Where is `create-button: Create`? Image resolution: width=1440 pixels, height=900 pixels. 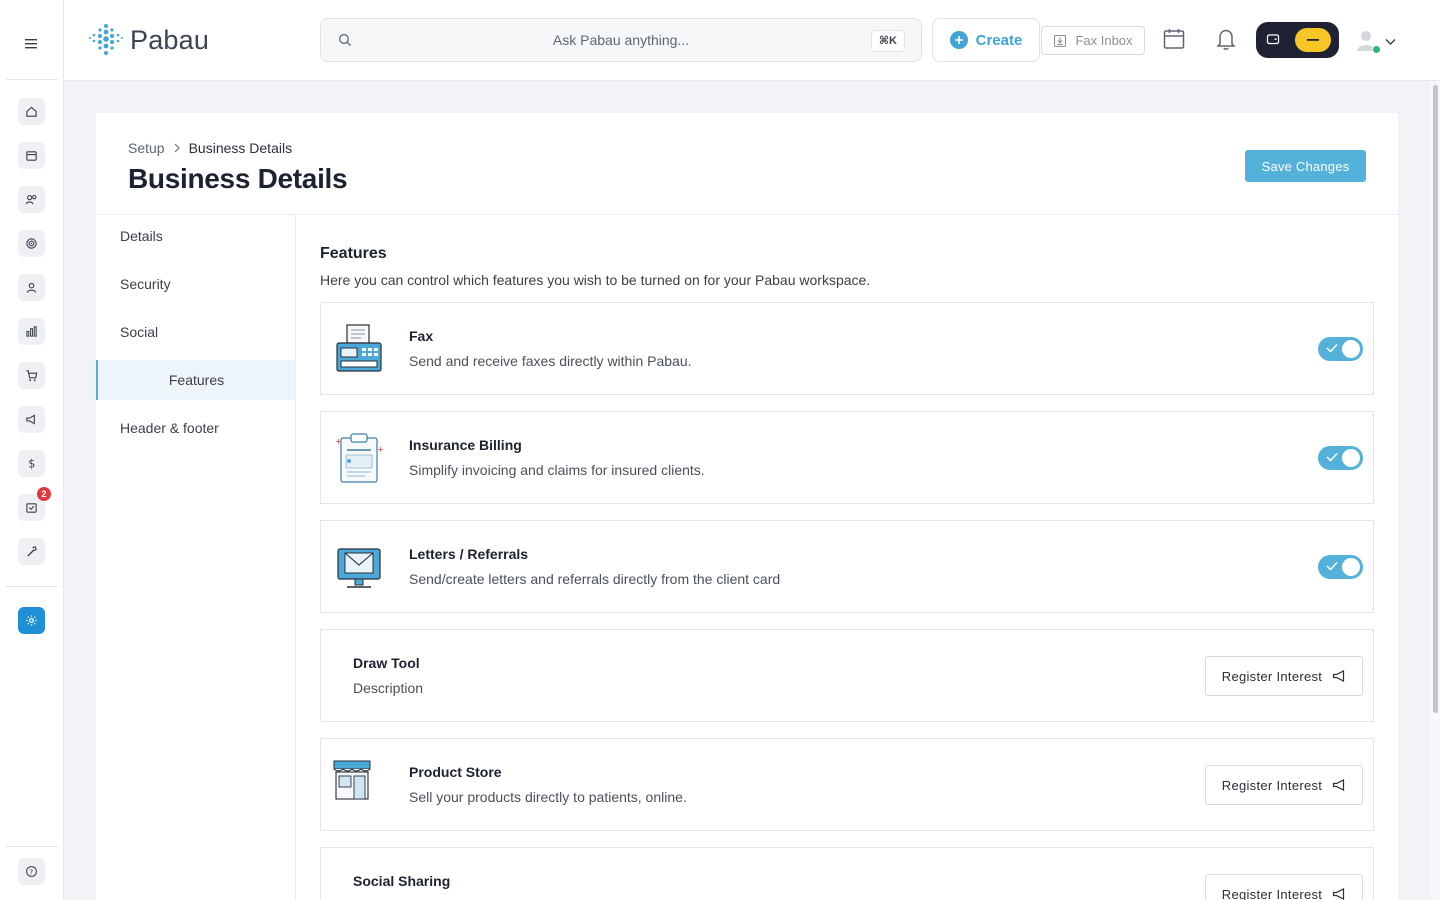
create-button: Create is located at coordinates (986, 40).